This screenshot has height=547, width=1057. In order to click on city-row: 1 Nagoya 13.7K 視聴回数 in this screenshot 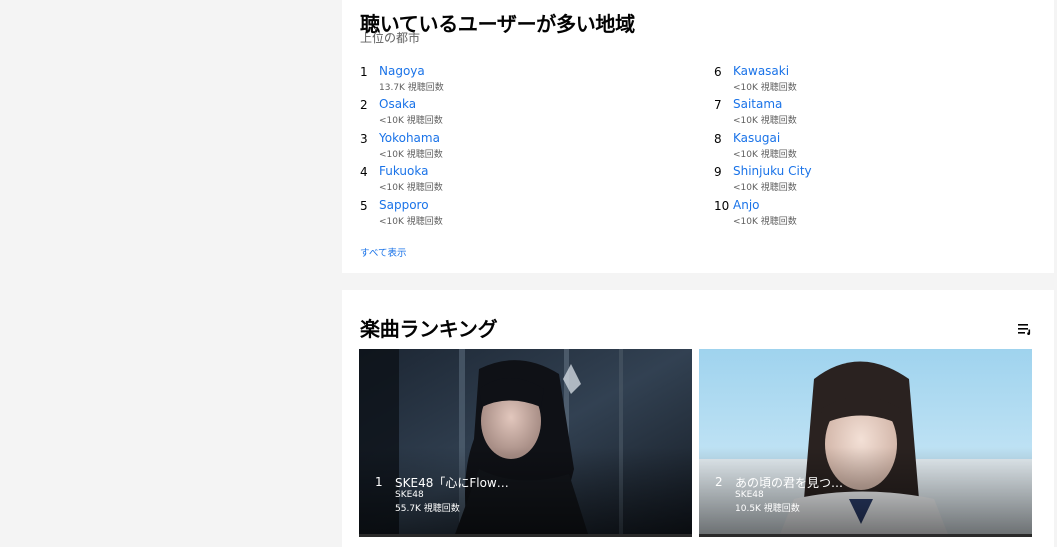, I will do `click(510, 79)`.